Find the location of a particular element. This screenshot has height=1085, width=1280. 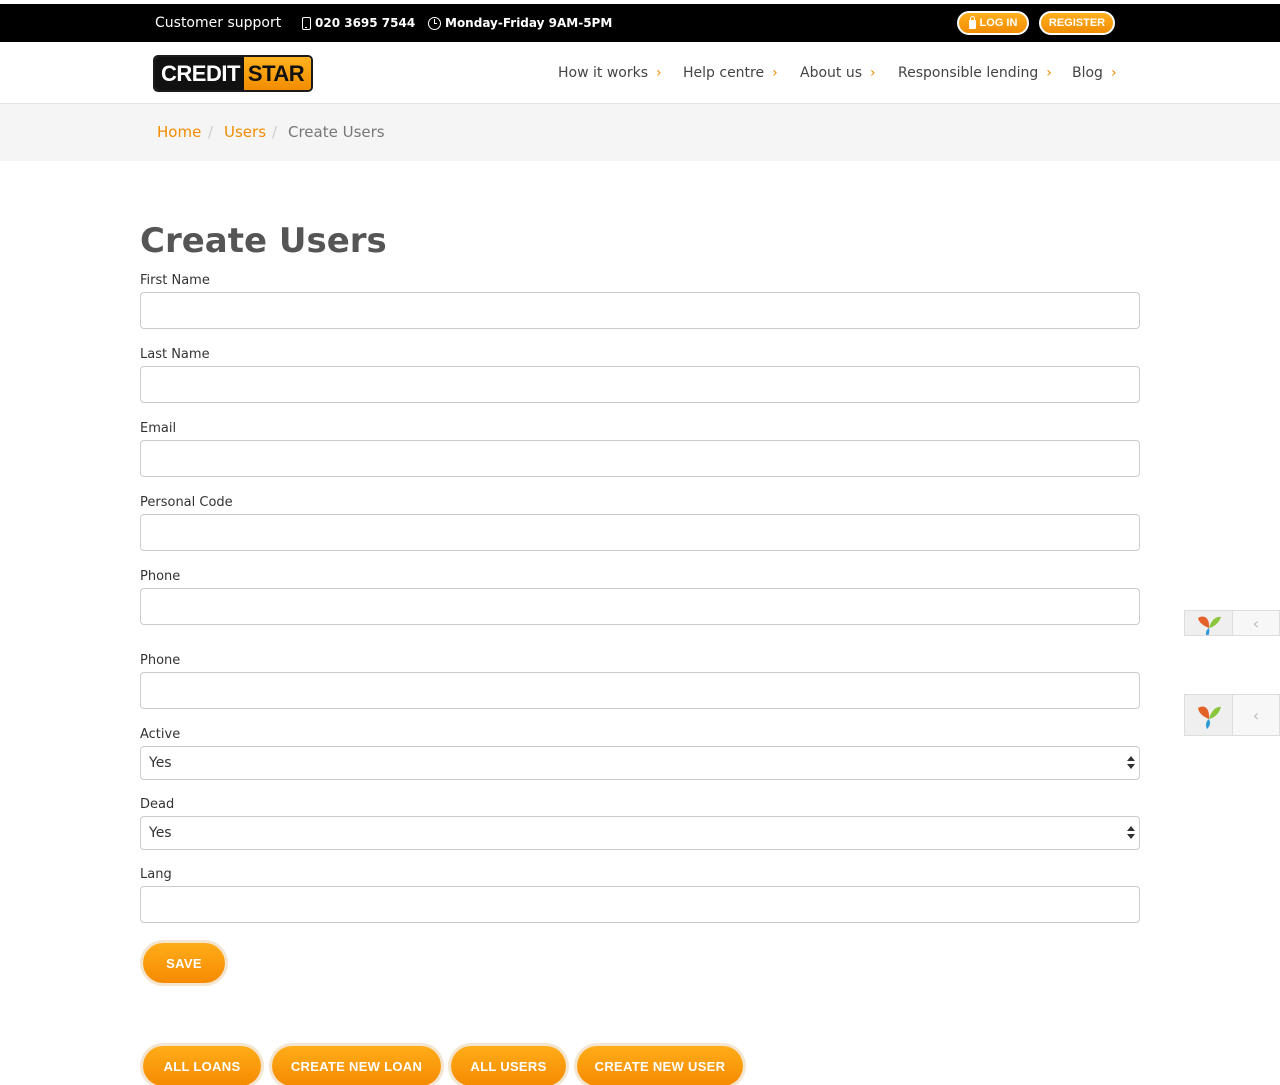

nav-help-centre: Help centre › is located at coordinates (730, 73).